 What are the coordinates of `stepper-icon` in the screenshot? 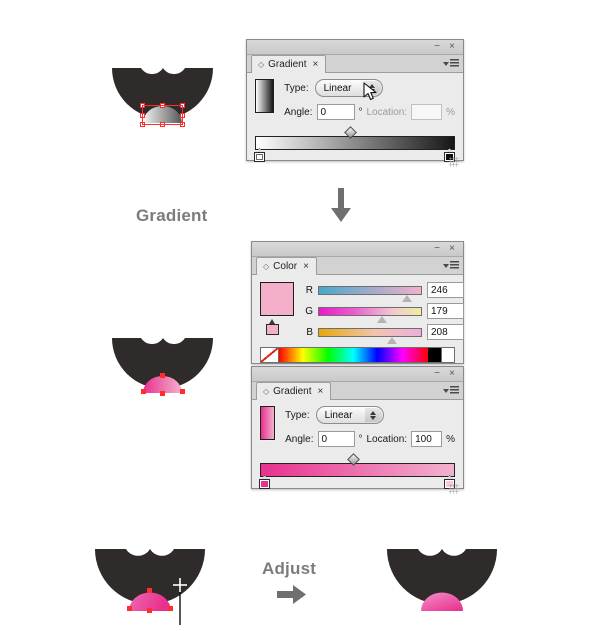 It's located at (373, 415).